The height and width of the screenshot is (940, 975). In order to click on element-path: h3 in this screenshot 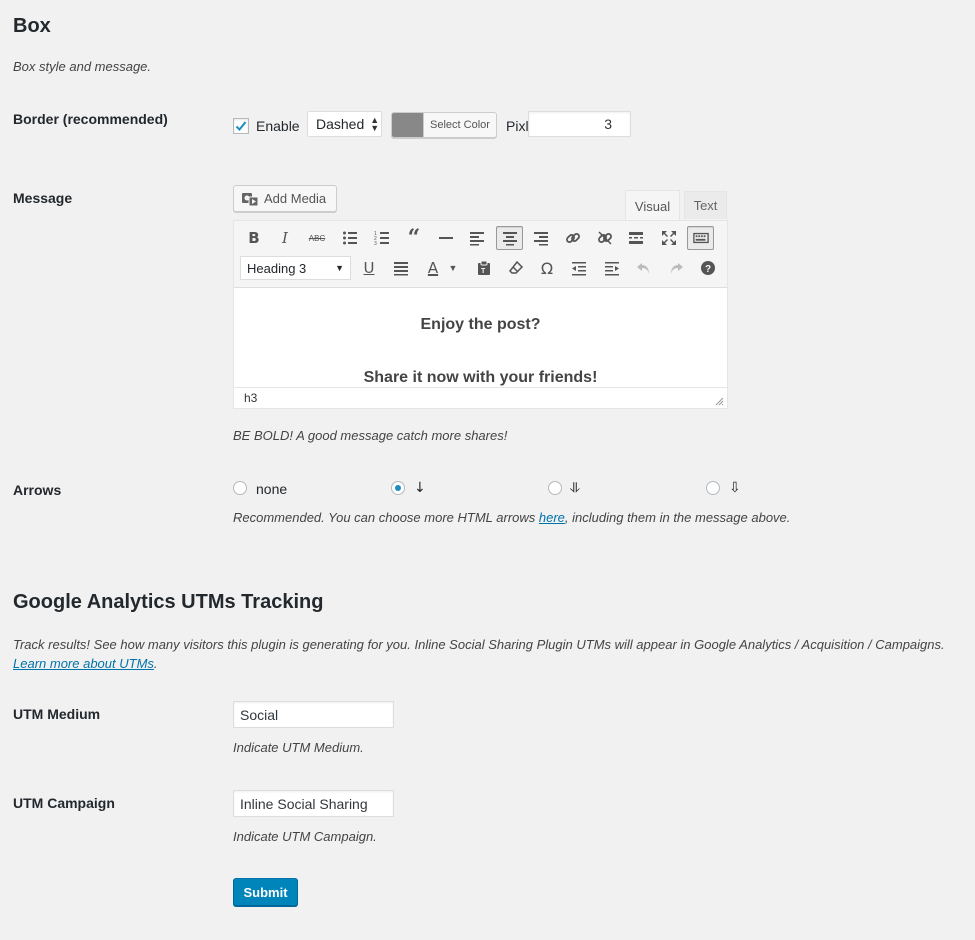, I will do `click(250, 398)`.